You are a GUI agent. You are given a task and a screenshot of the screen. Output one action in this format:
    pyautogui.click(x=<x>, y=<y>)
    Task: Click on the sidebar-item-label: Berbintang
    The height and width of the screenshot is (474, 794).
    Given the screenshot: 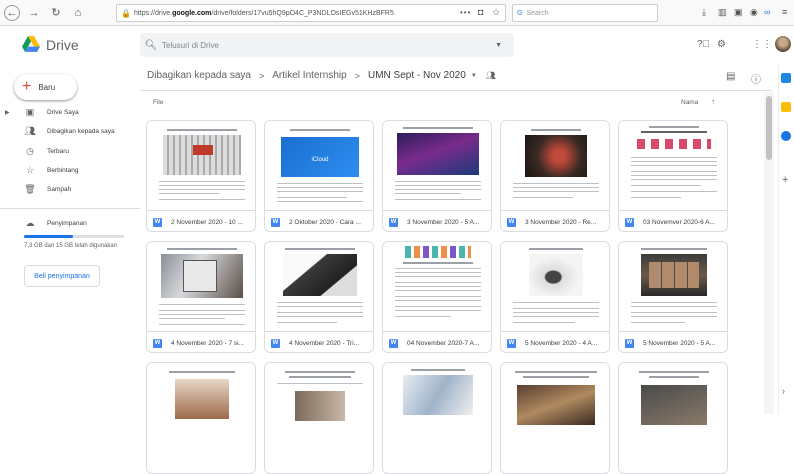 What is the action you would take?
    pyautogui.click(x=63, y=170)
    